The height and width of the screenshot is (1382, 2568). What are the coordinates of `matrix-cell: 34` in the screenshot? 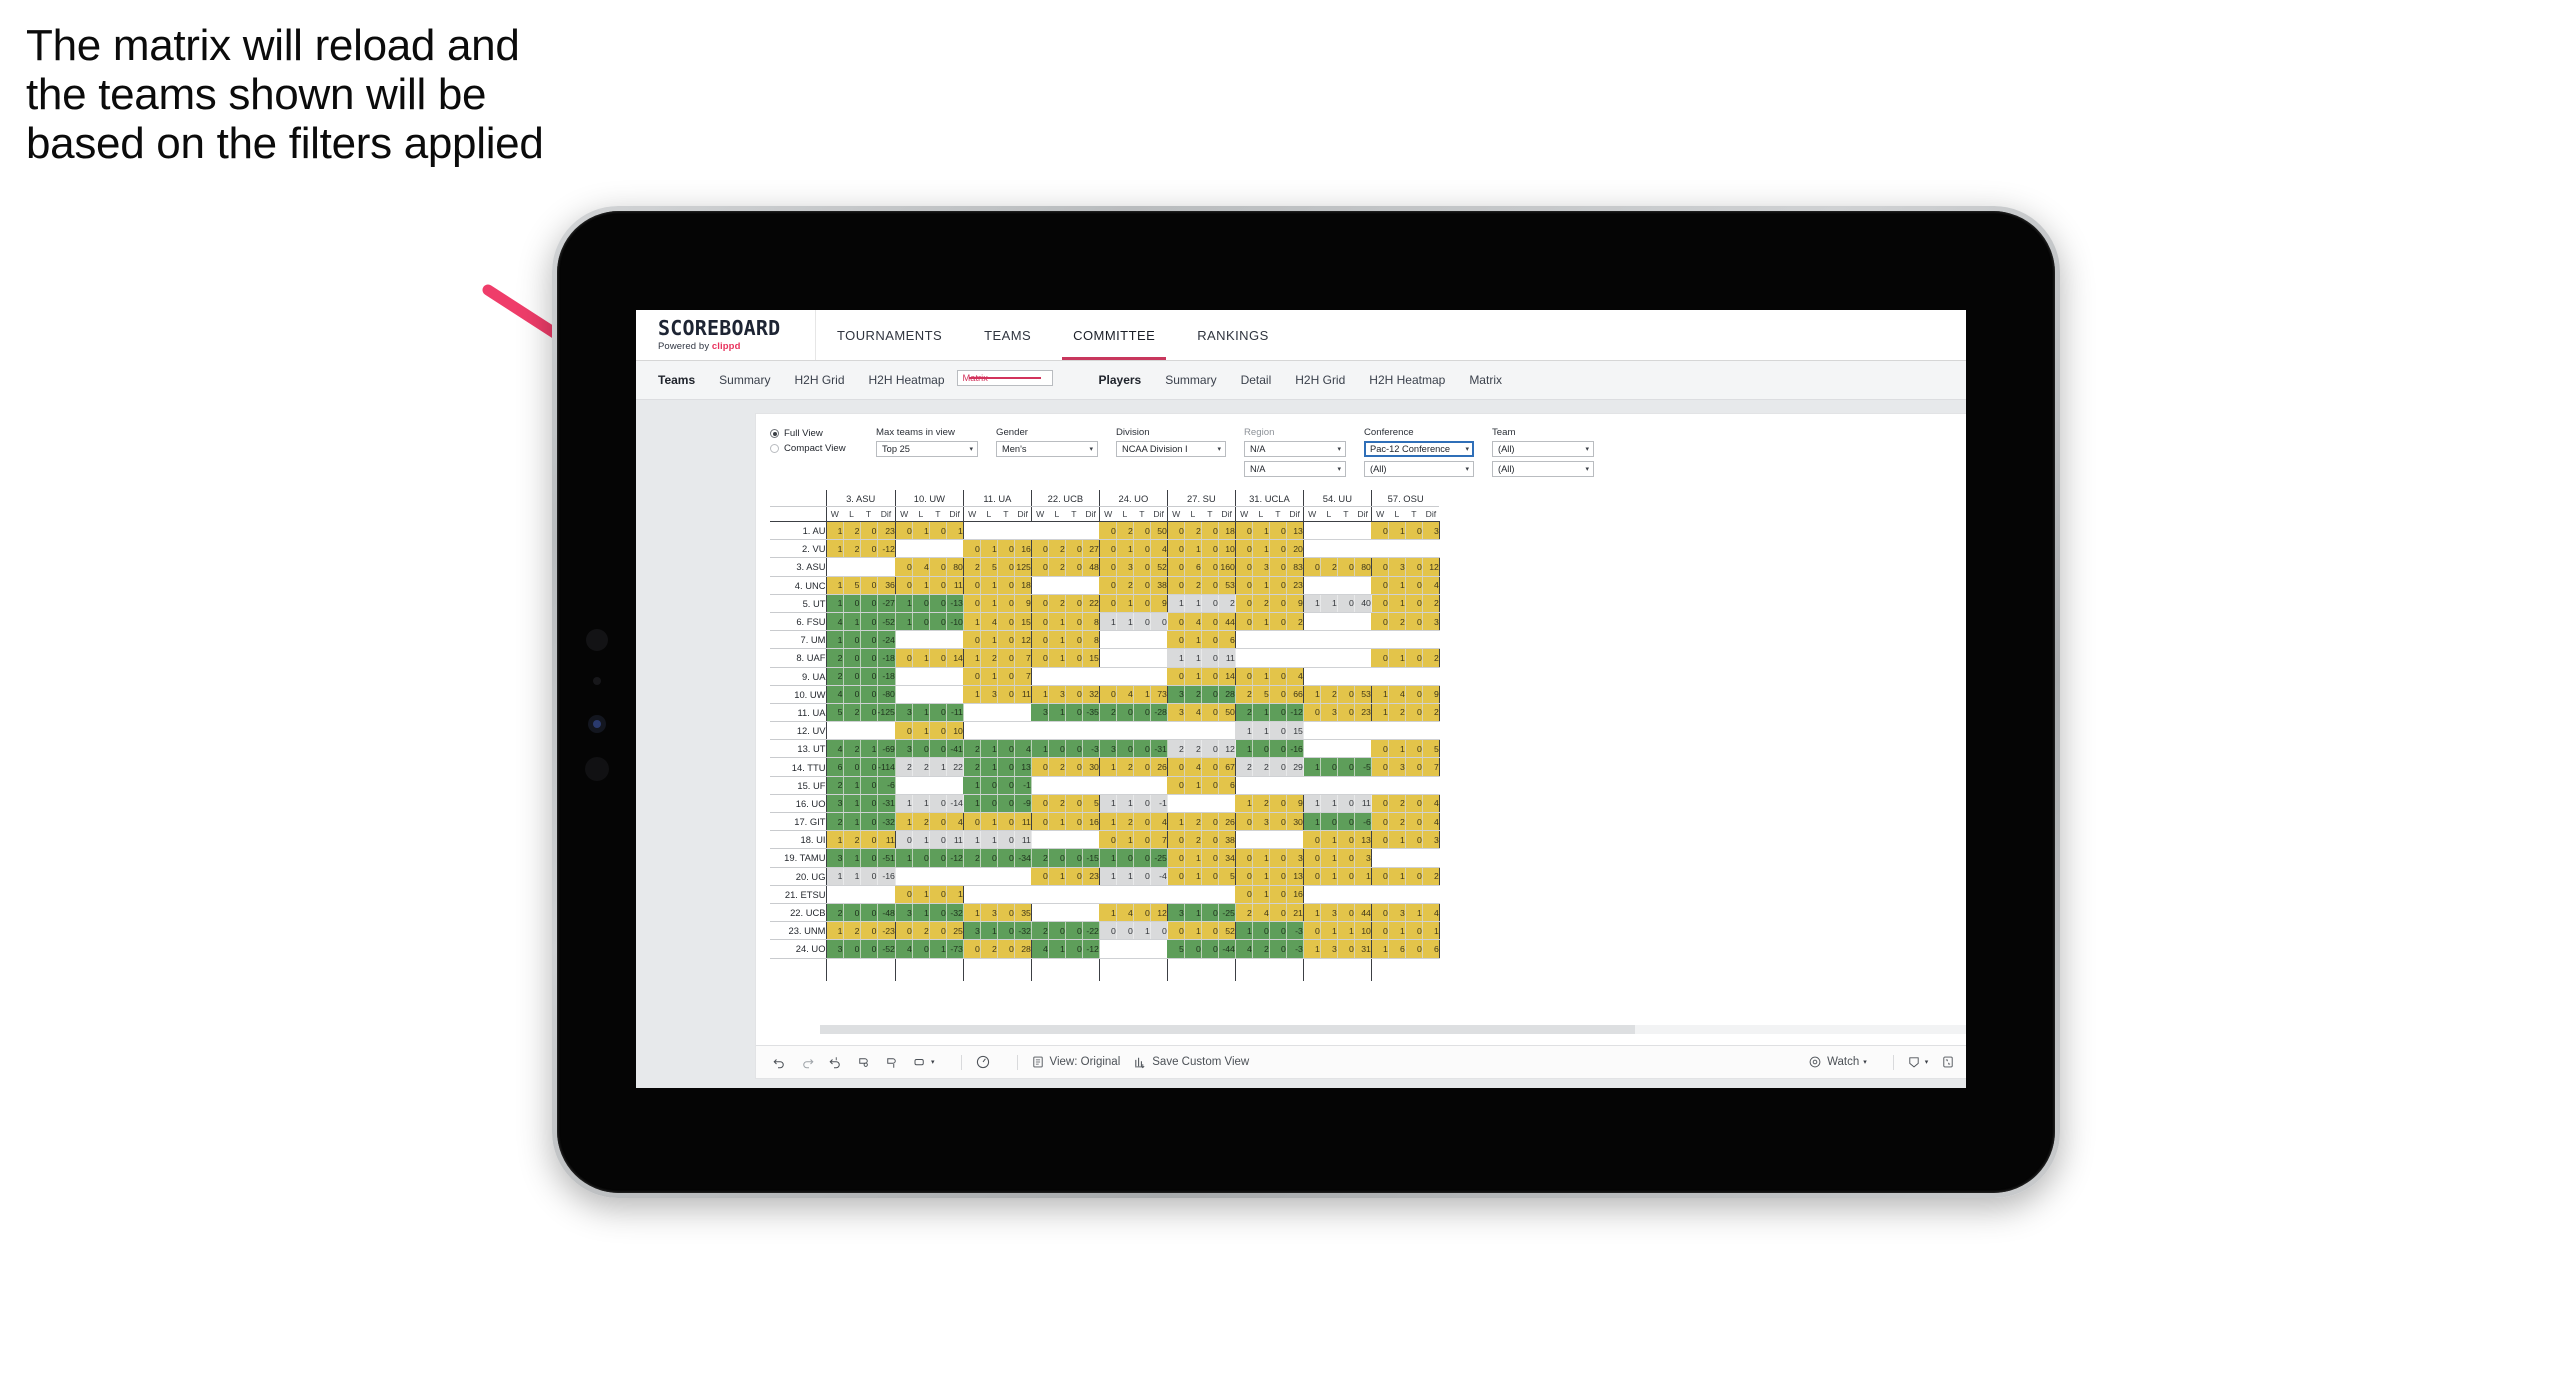 It's located at (1227, 858).